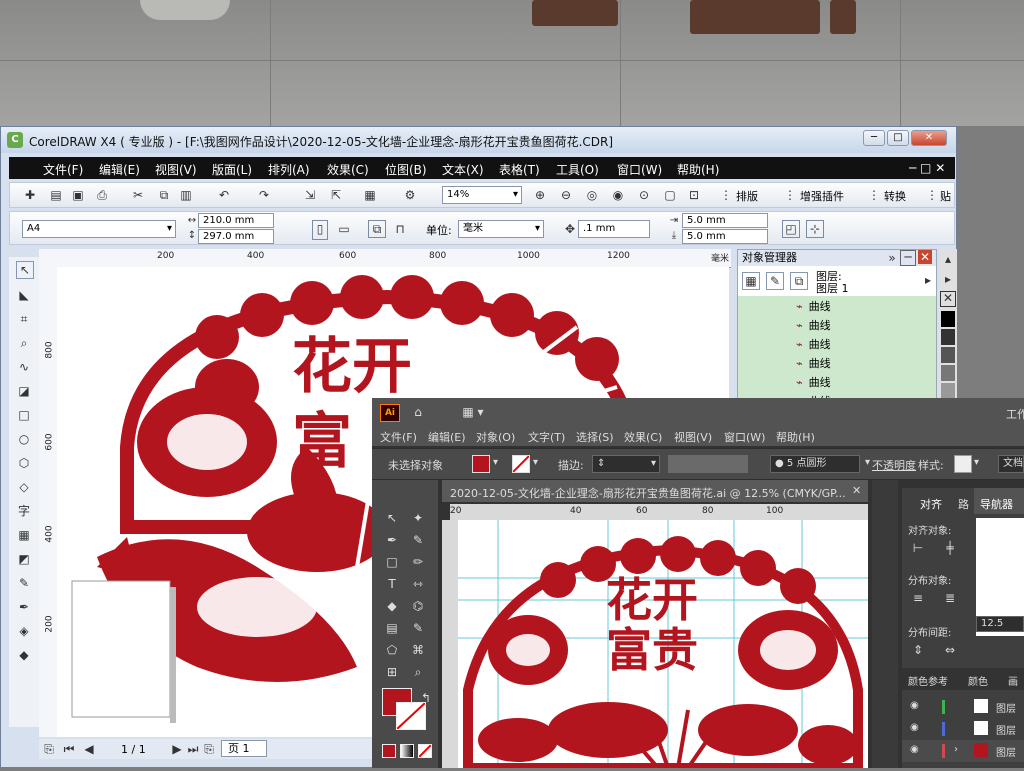 This screenshot has height=771, width=1024. Describe the element at coordinates (24, 319) in the screenshot. I see `crop-tool-icon: ⌗` at that location.